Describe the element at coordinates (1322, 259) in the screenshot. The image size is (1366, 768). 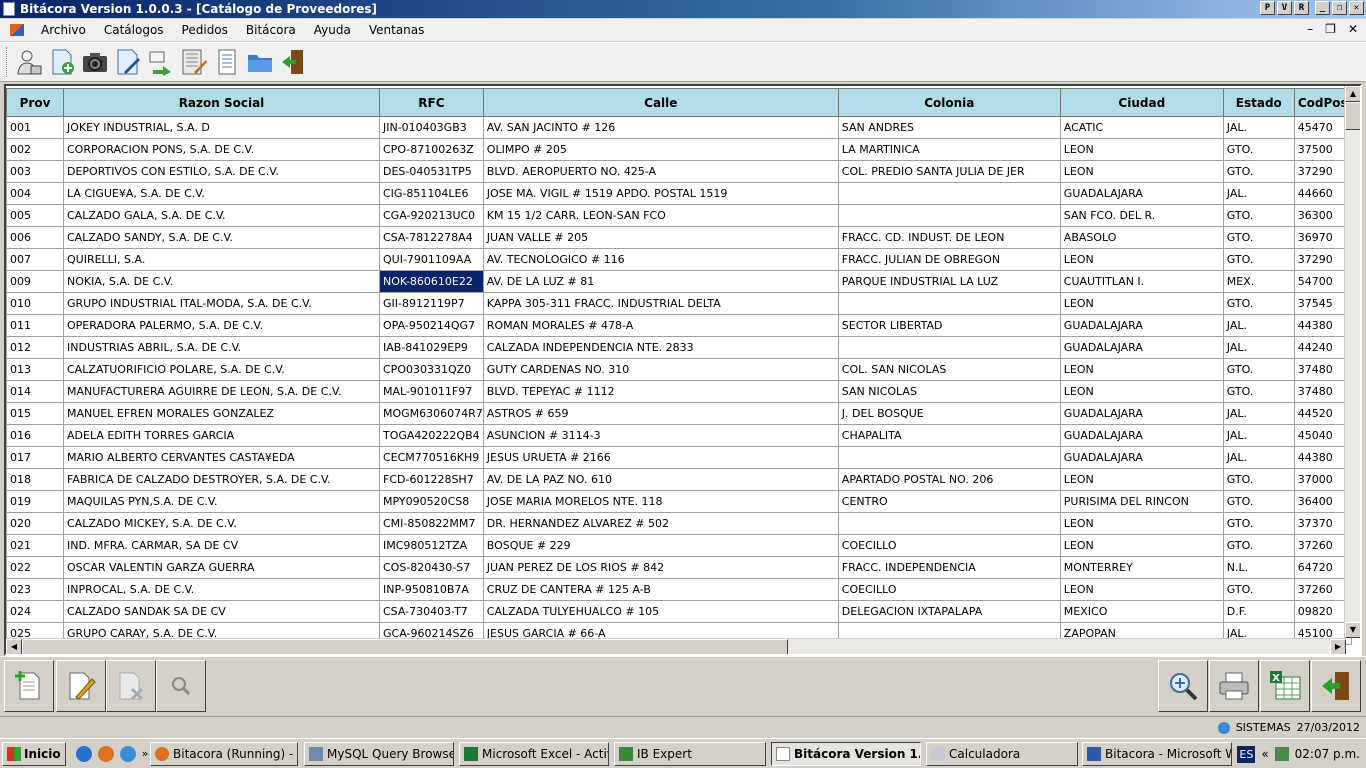
I see `cell-codpos: 37290` at that location.